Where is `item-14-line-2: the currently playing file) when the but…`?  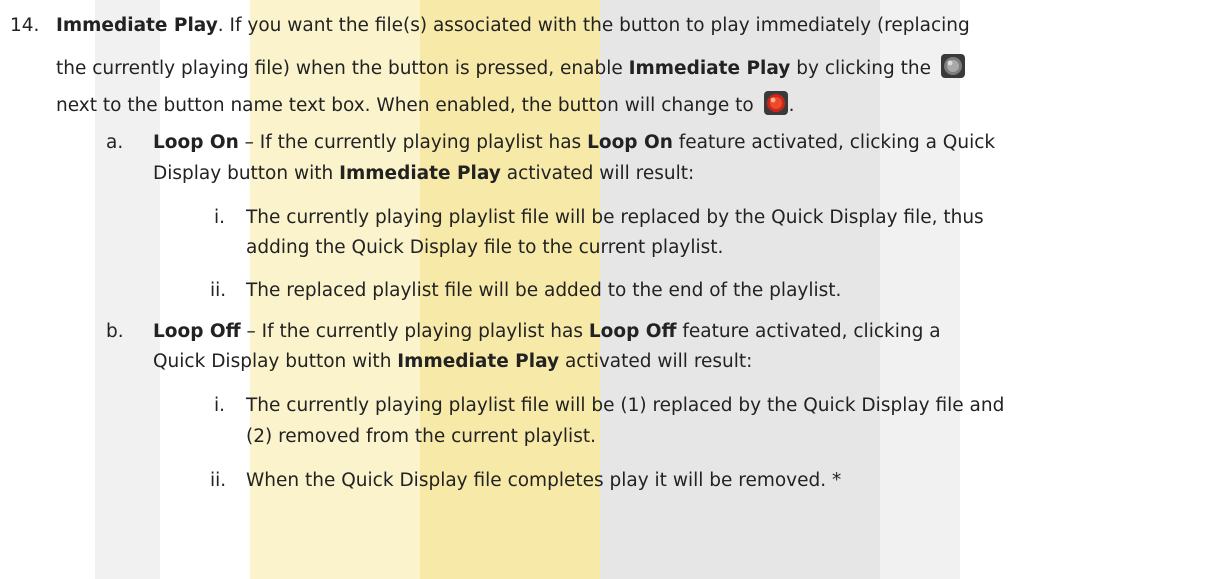
item-14-line-2: the currently playing file) when the but… is located at coordinates (511, 67).